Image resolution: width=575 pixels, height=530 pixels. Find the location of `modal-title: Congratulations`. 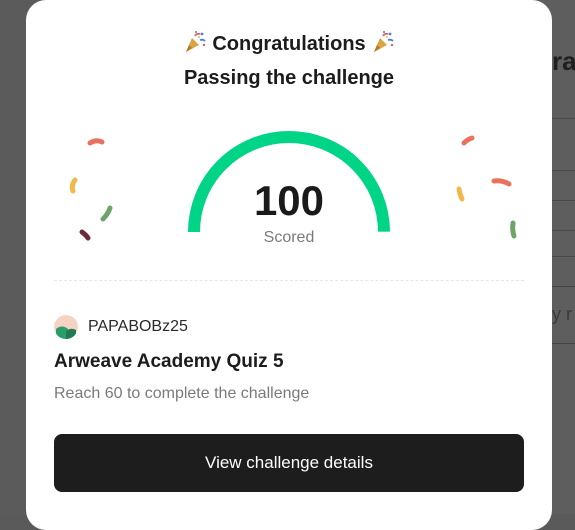

modal-title: Congratulations is located at coordinates (289, 44).